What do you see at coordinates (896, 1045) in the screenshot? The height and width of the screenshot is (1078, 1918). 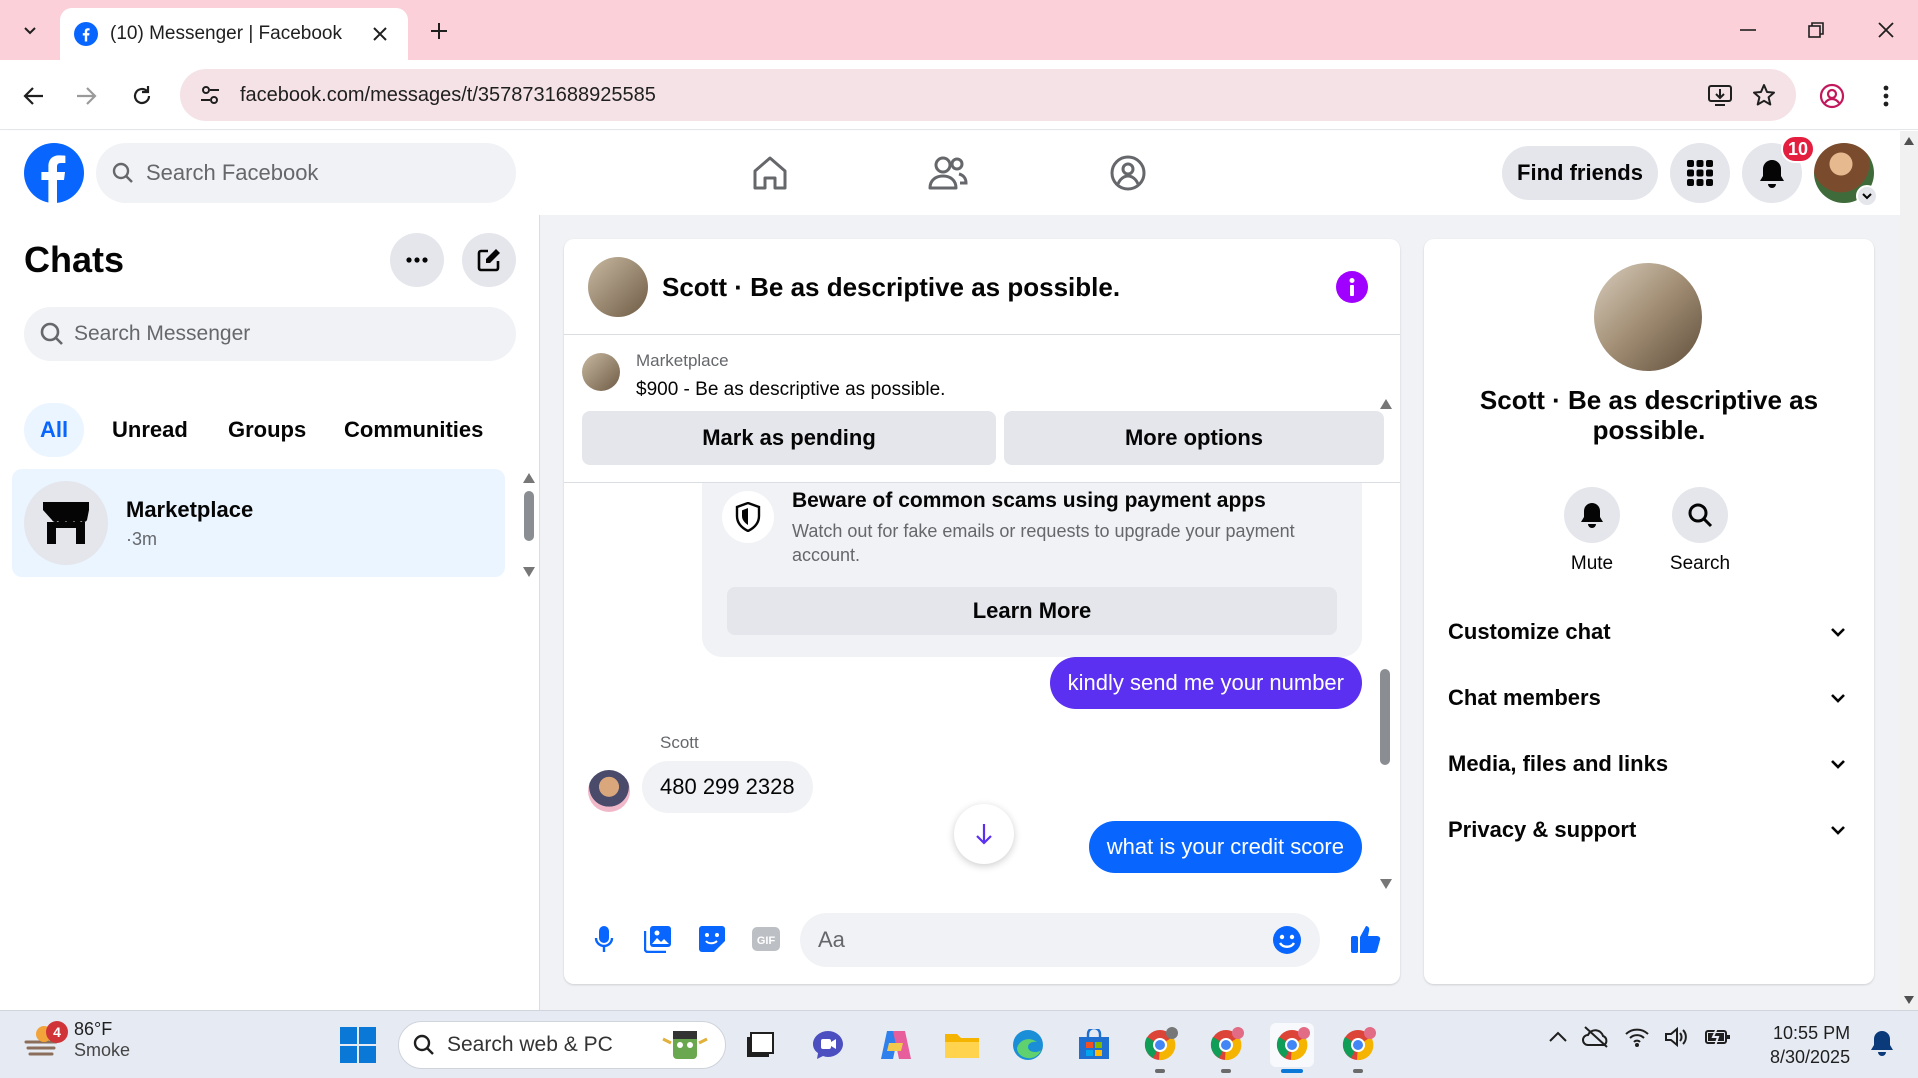 I see `taskbar-copilot` at bounding box center [896, 1045].